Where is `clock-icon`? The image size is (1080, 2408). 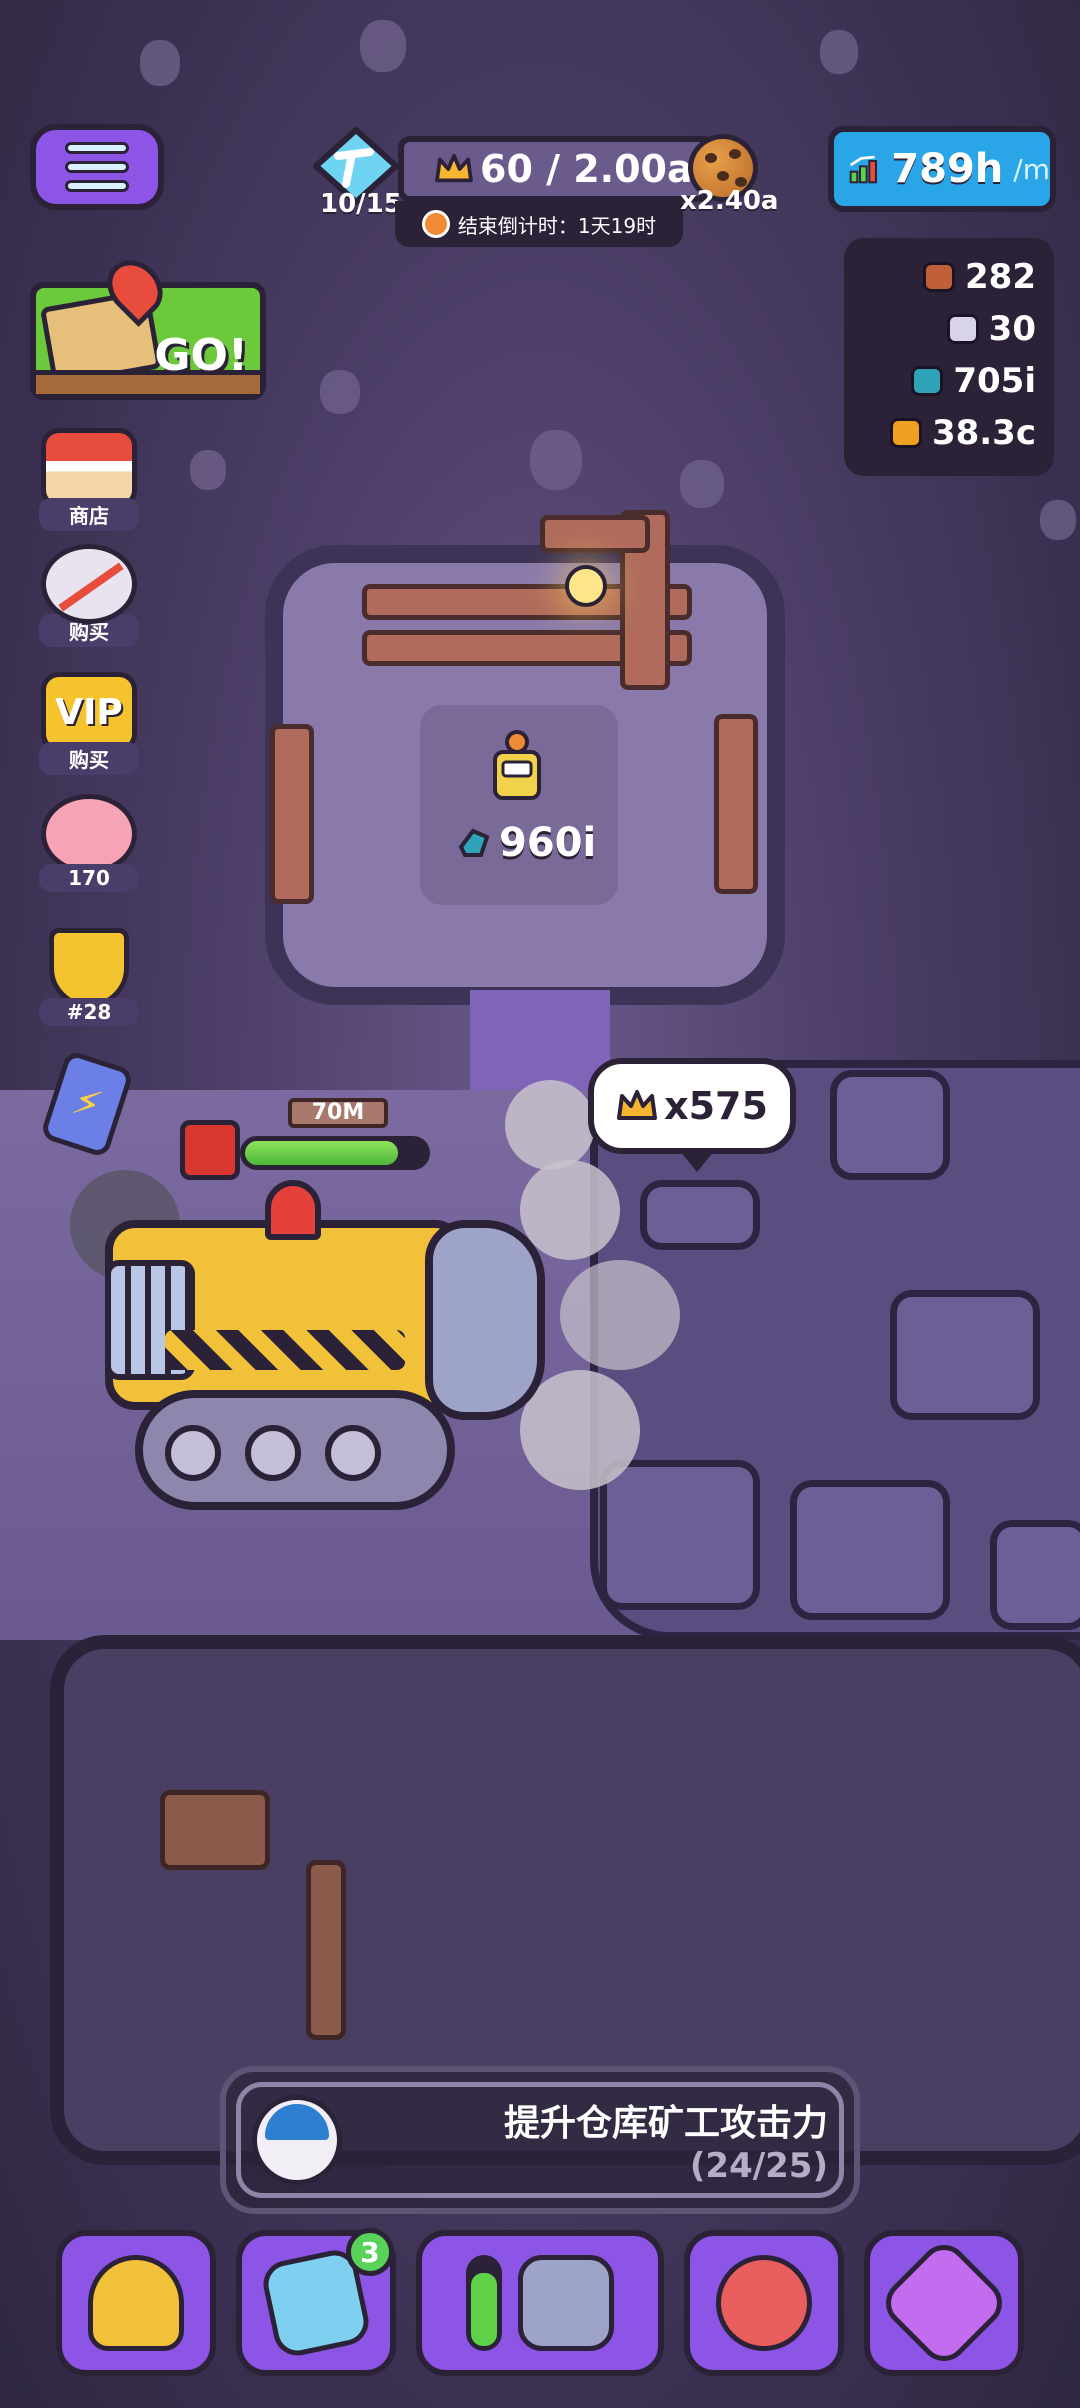
clock-icon is located at coordinates (435, 224).